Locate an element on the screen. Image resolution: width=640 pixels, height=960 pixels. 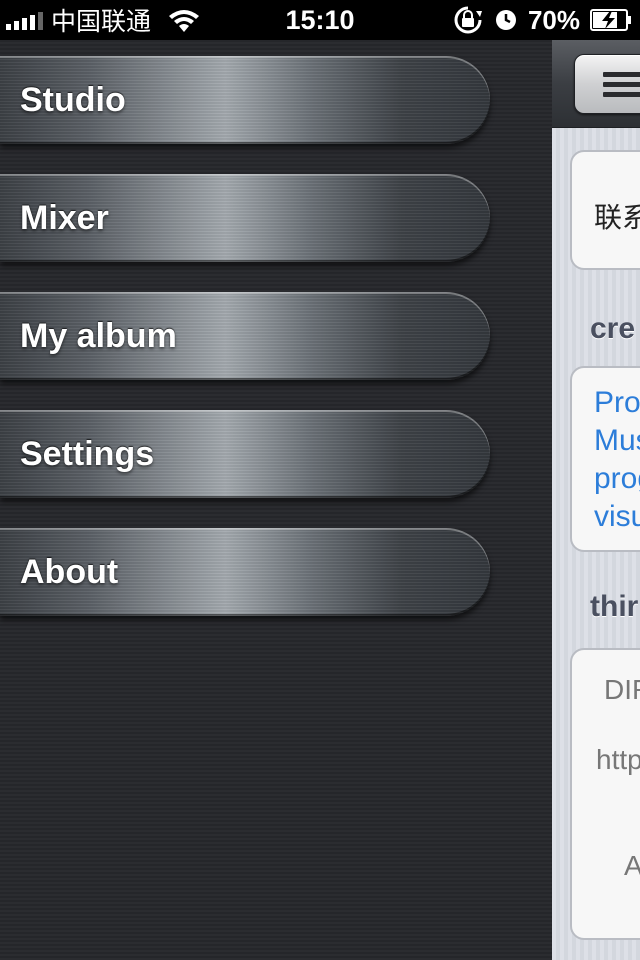
third-party-card: DIR http A is located at coordinates (605, 794).